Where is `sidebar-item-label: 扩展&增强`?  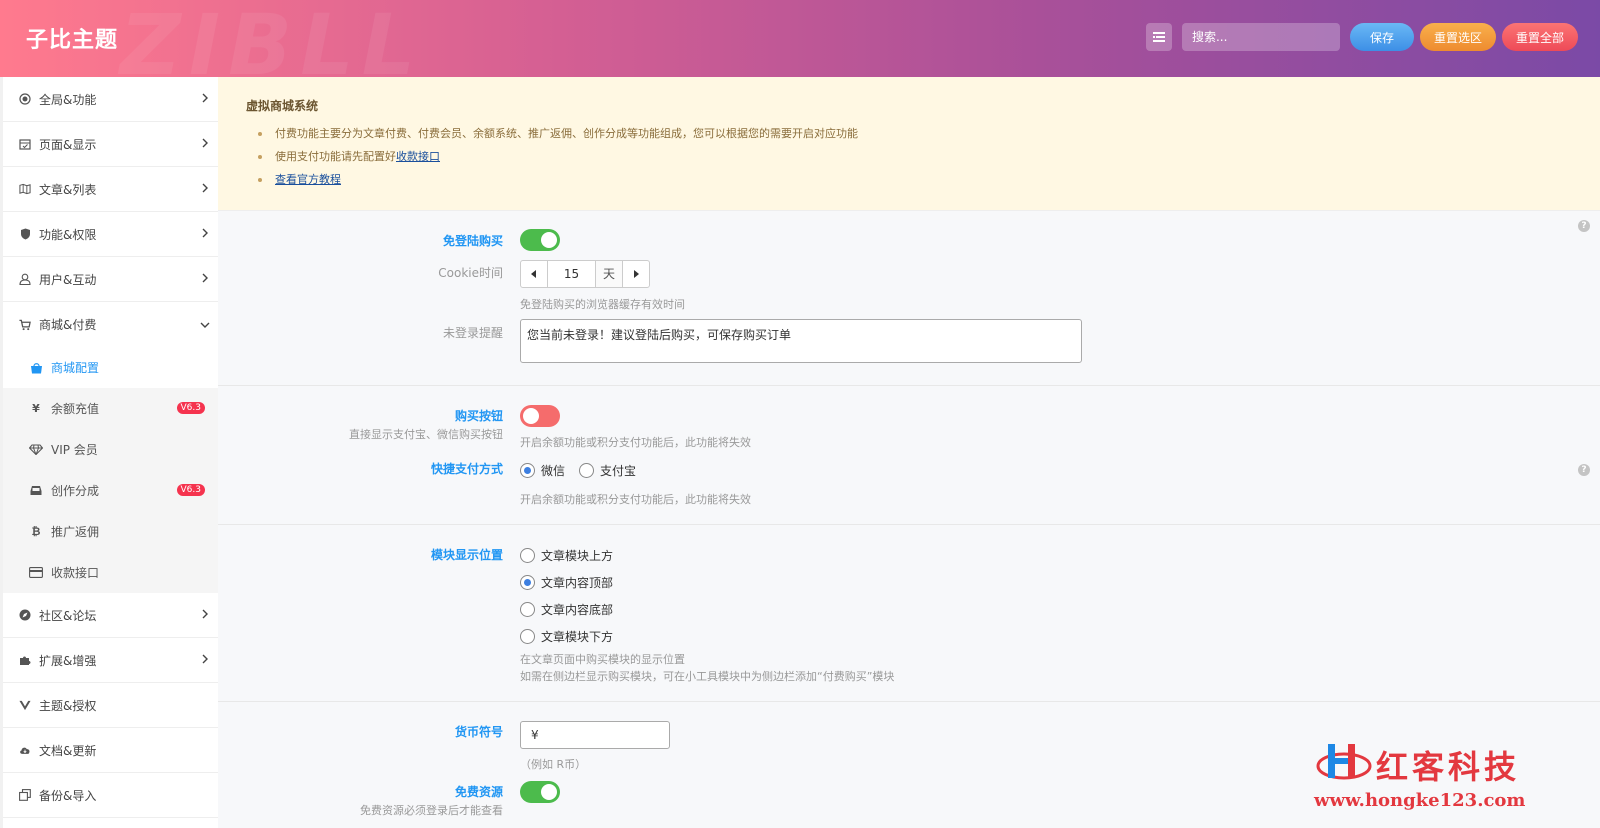 sidebar-item-label: 扩展&增强 is located at coordinates (68, 660).